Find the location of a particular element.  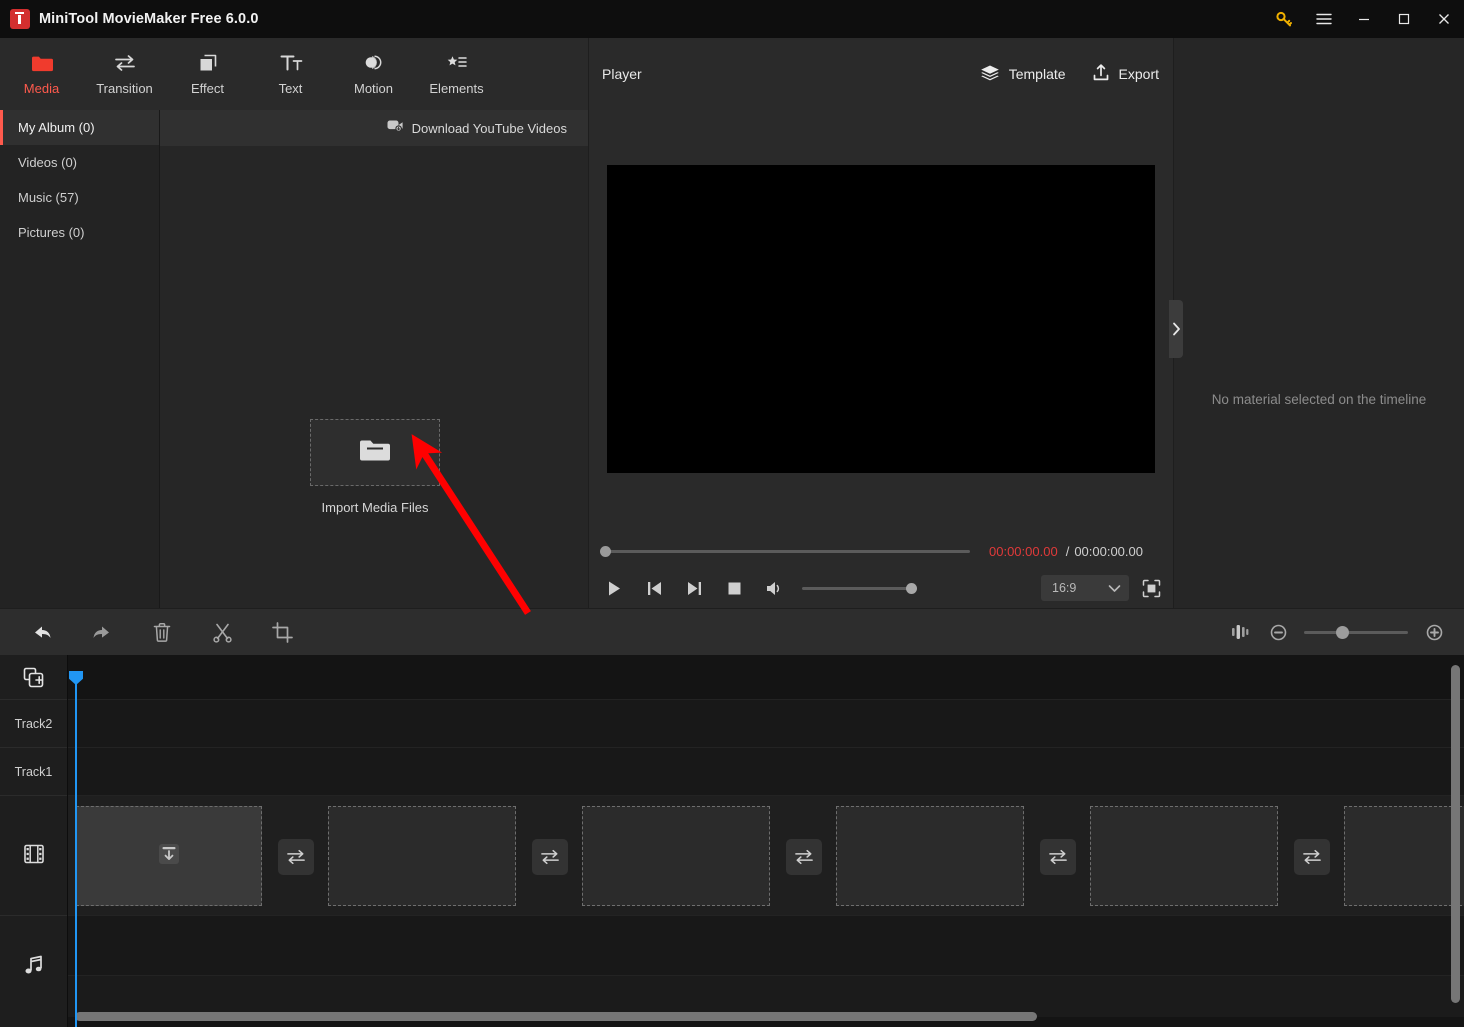

title-bar: MiniTool MovieMaker Free 6.0.0 is located at coordinates (732, 19).